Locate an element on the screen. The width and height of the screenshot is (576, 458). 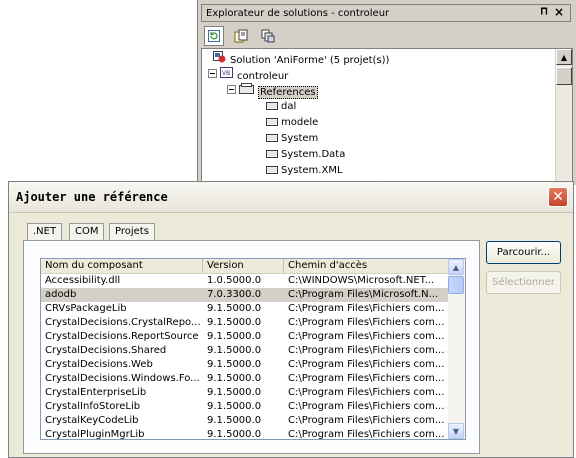
tree-reference-item: System is located at coordinates (292, 139).